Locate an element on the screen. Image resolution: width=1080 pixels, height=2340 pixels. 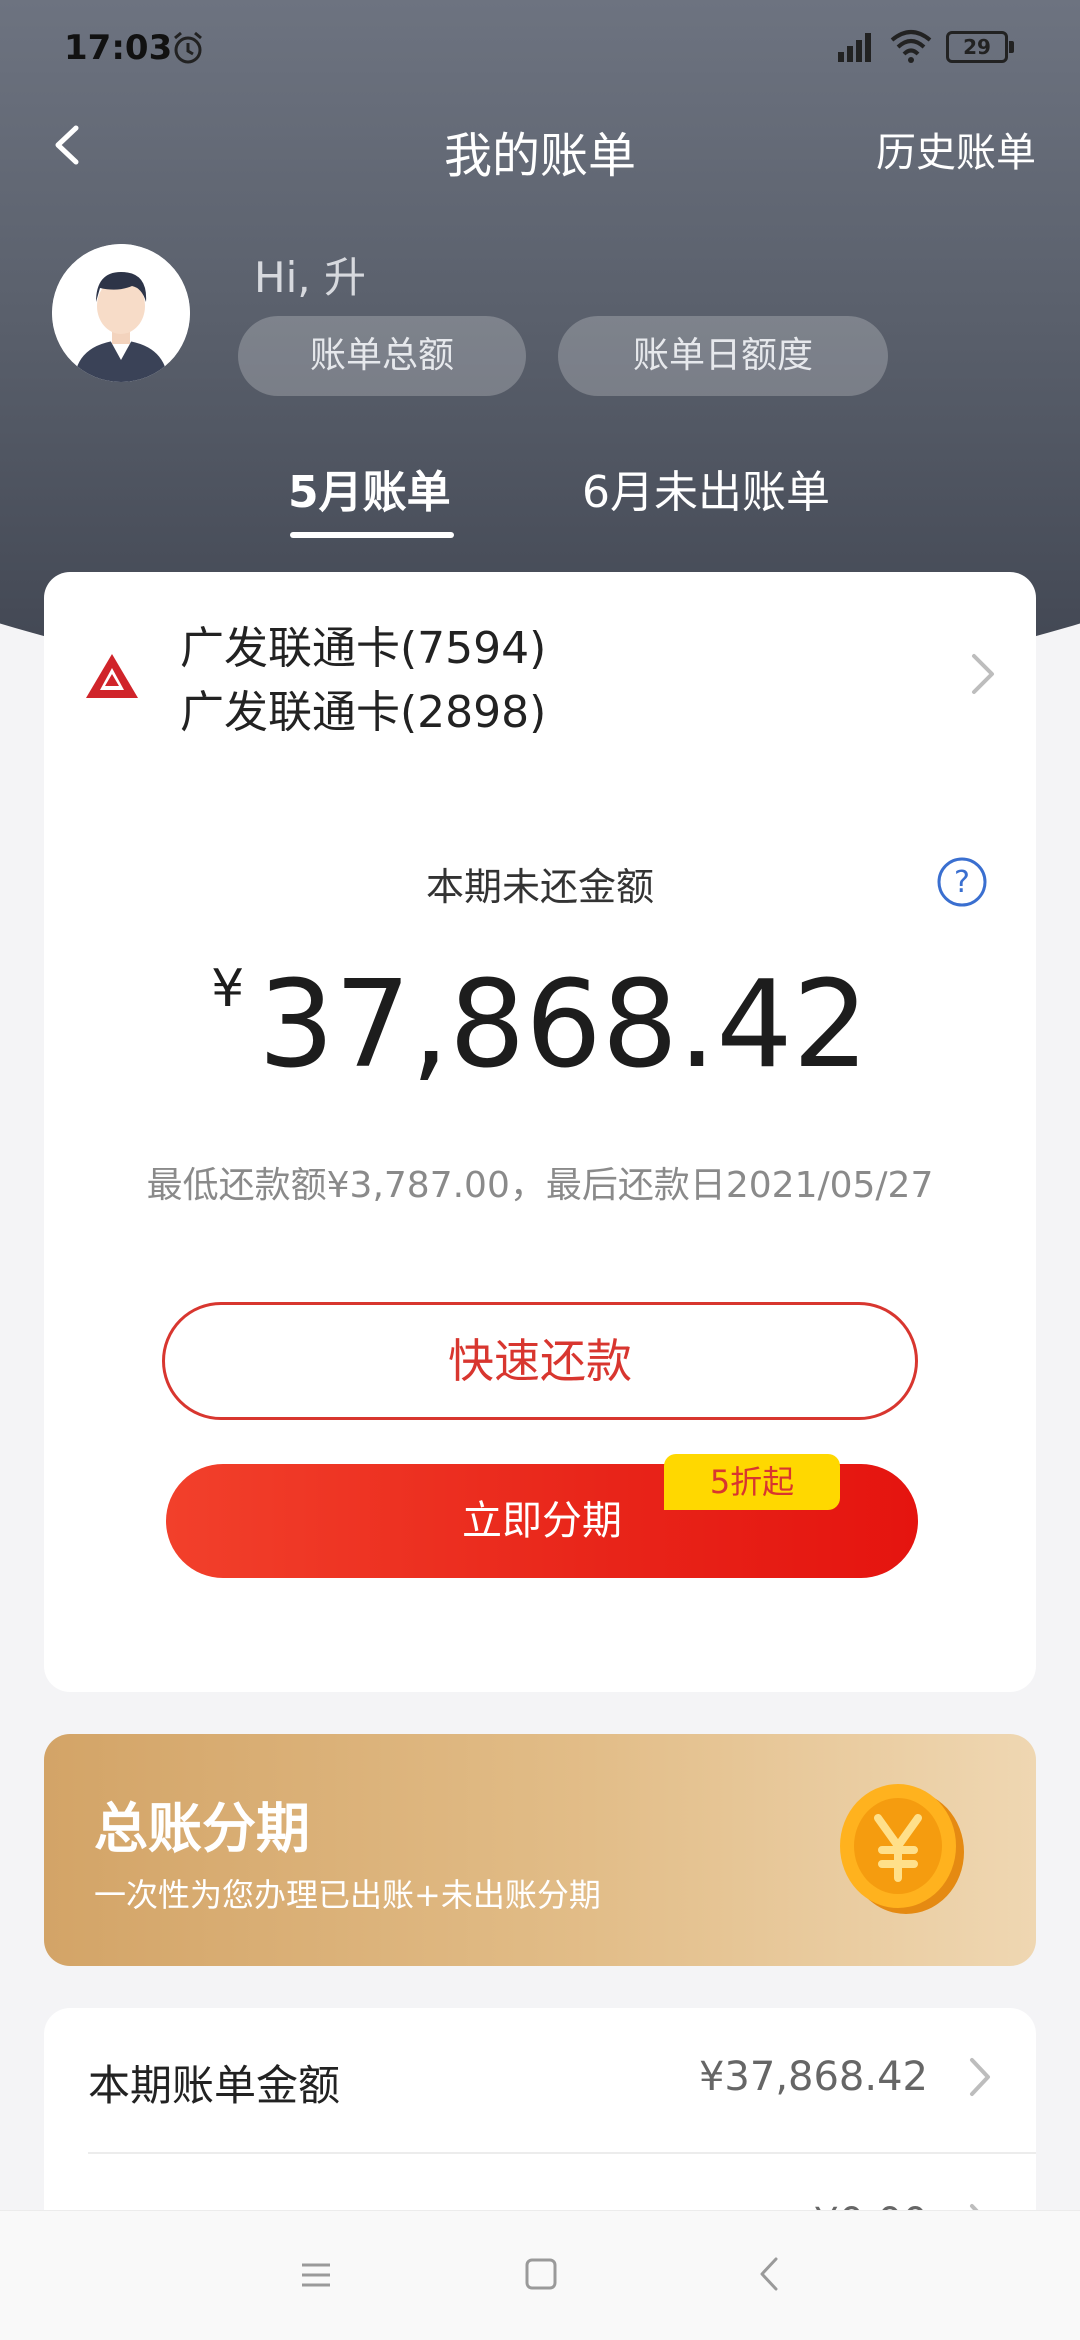
banner-subtitle: 一次性为您办理已出账+未出账分期 is located at coordinates (347, 1895).